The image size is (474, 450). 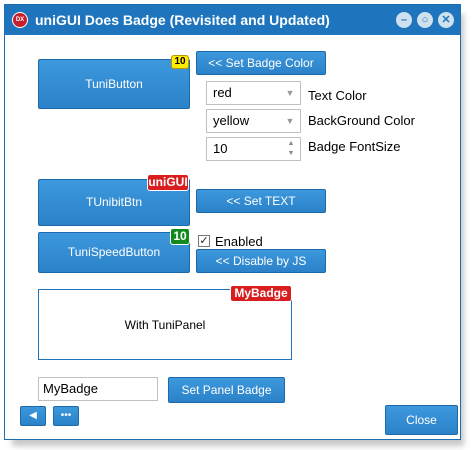 I want to click on background-color-label: BackGround Color, so click(x=361, y=120).